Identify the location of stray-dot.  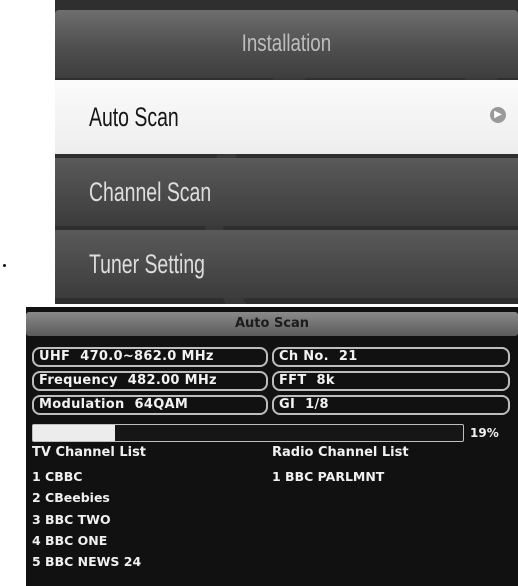
(4, 265).